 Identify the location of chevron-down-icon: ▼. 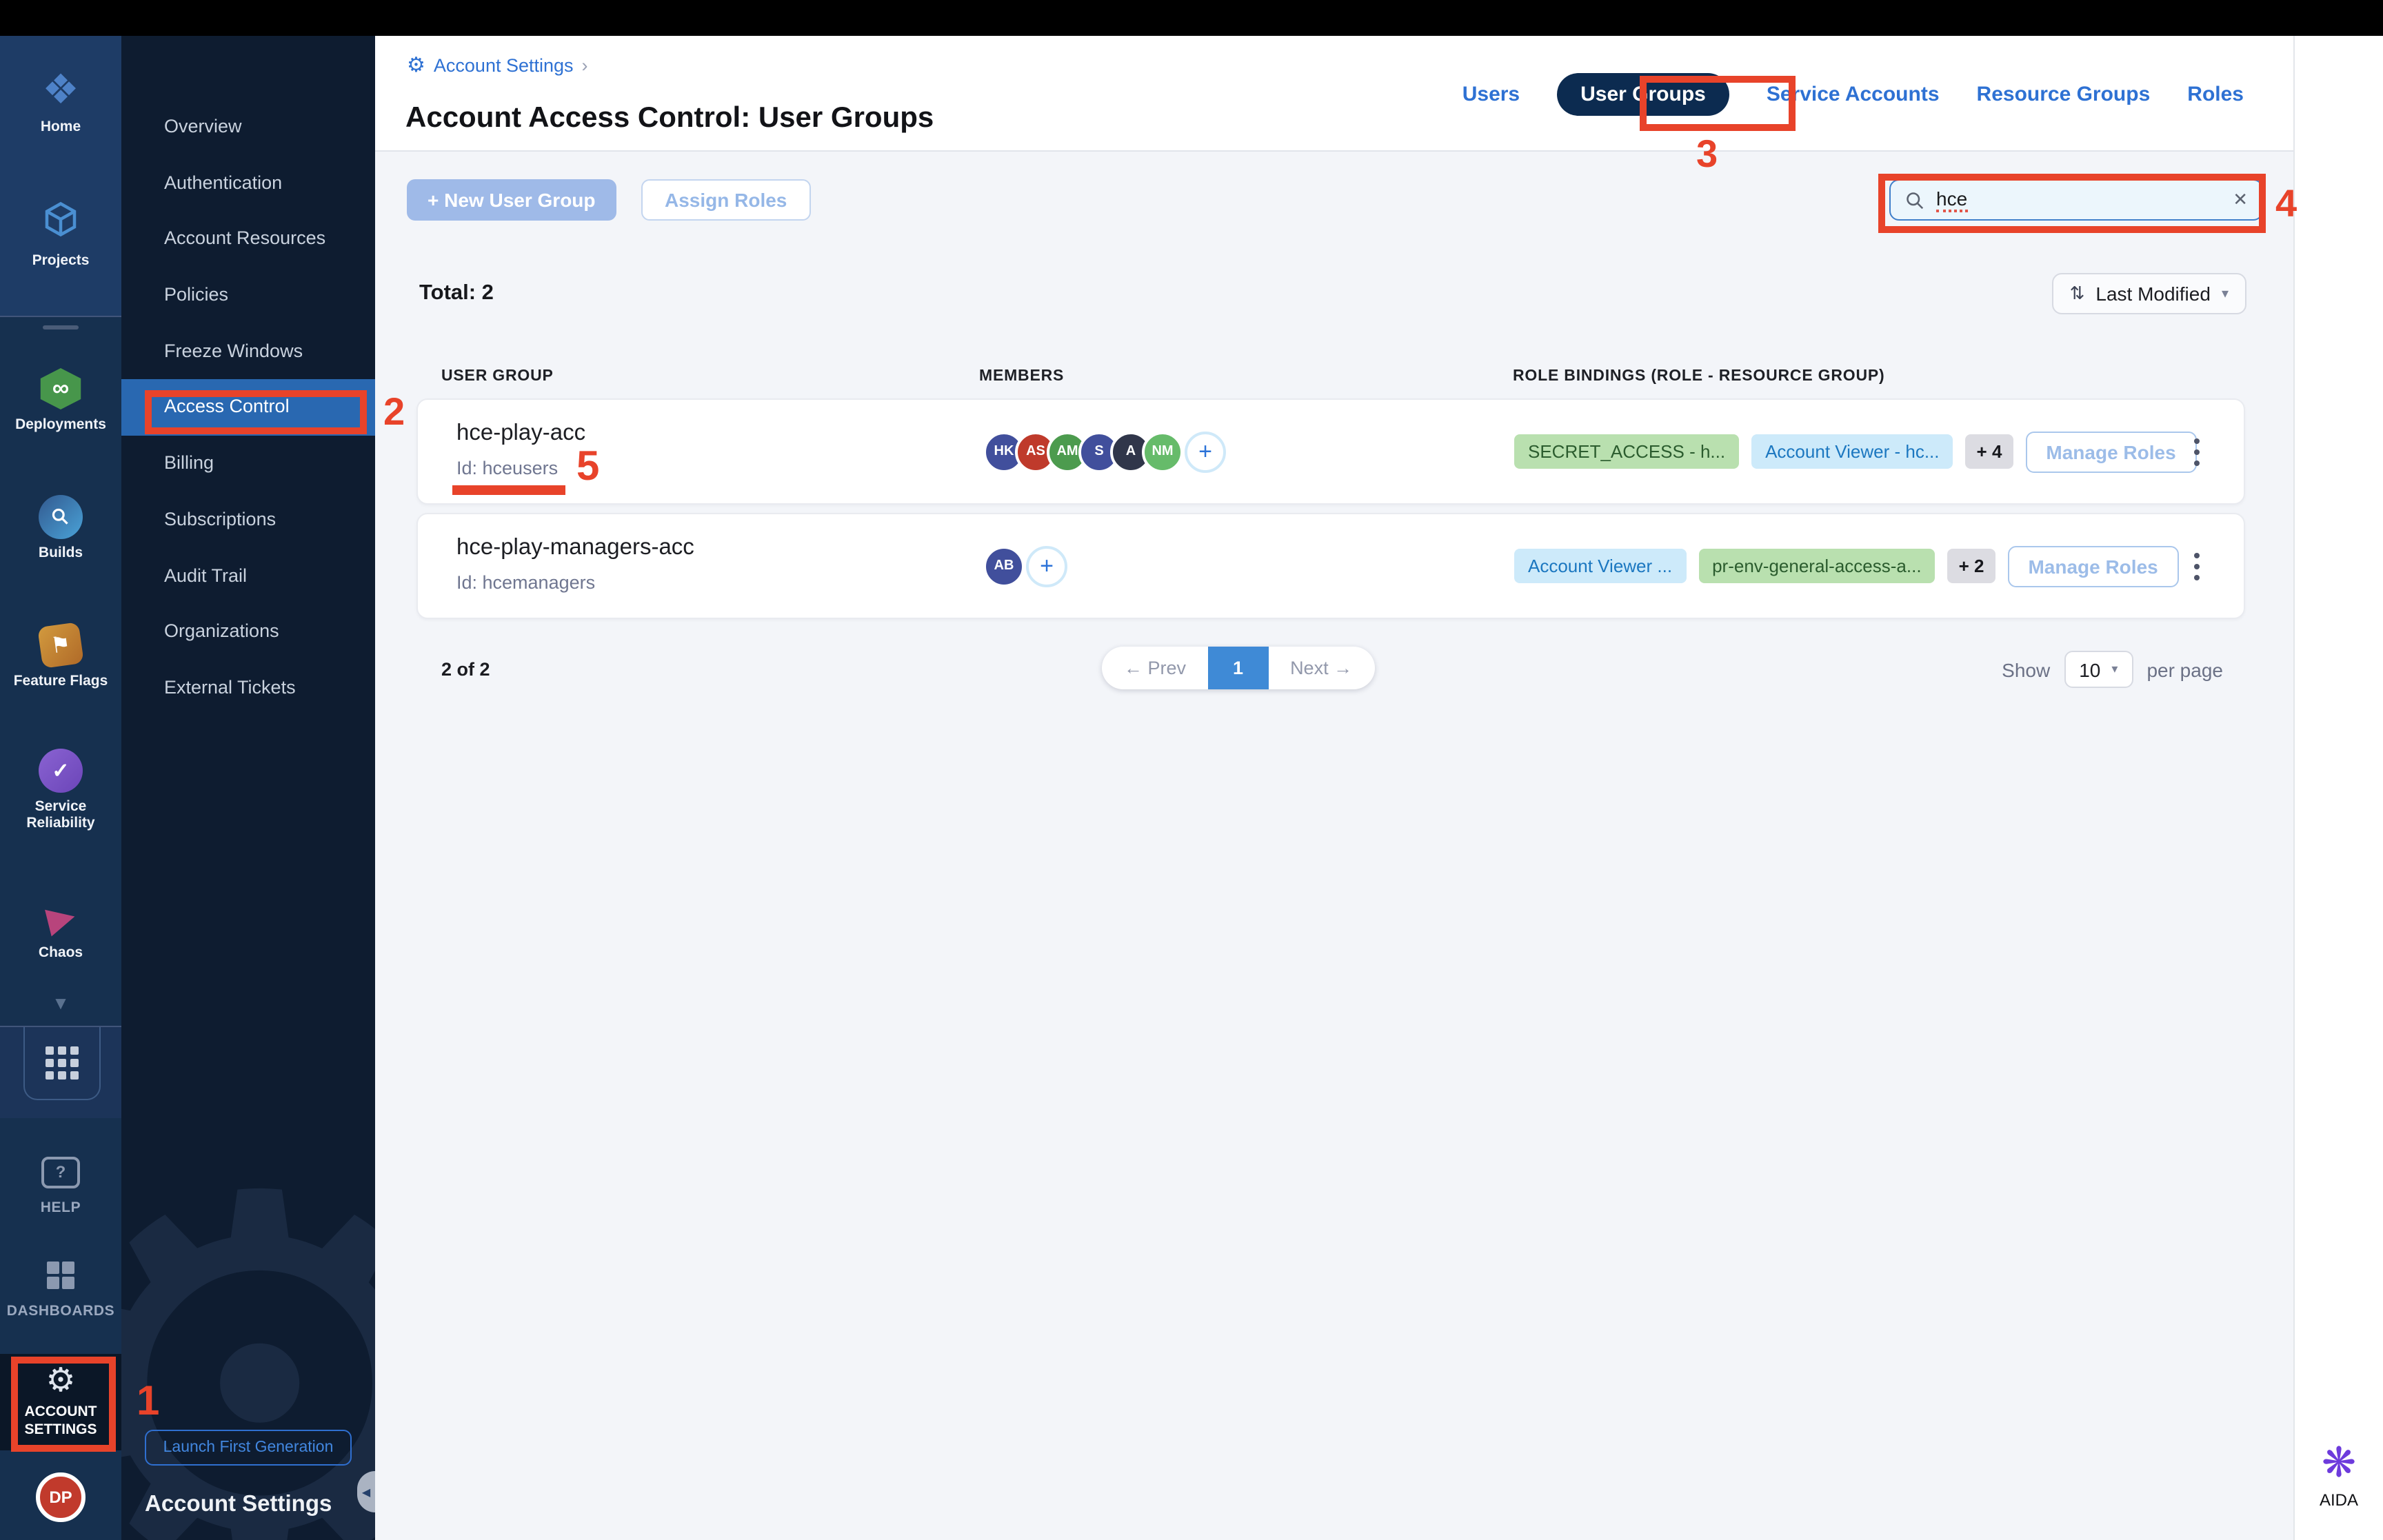
(61, 1003).